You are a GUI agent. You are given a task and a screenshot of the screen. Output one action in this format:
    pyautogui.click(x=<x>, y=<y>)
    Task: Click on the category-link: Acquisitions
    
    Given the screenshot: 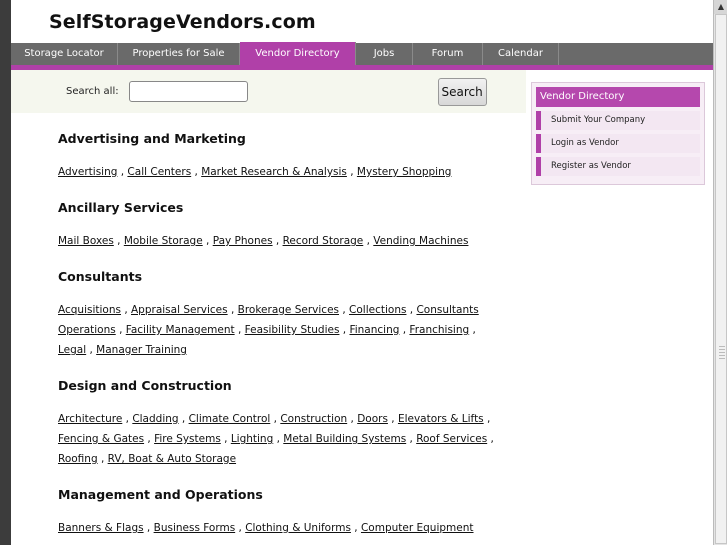 What is the action you would take?
    pyautogui.click(x=89, y=310)
    